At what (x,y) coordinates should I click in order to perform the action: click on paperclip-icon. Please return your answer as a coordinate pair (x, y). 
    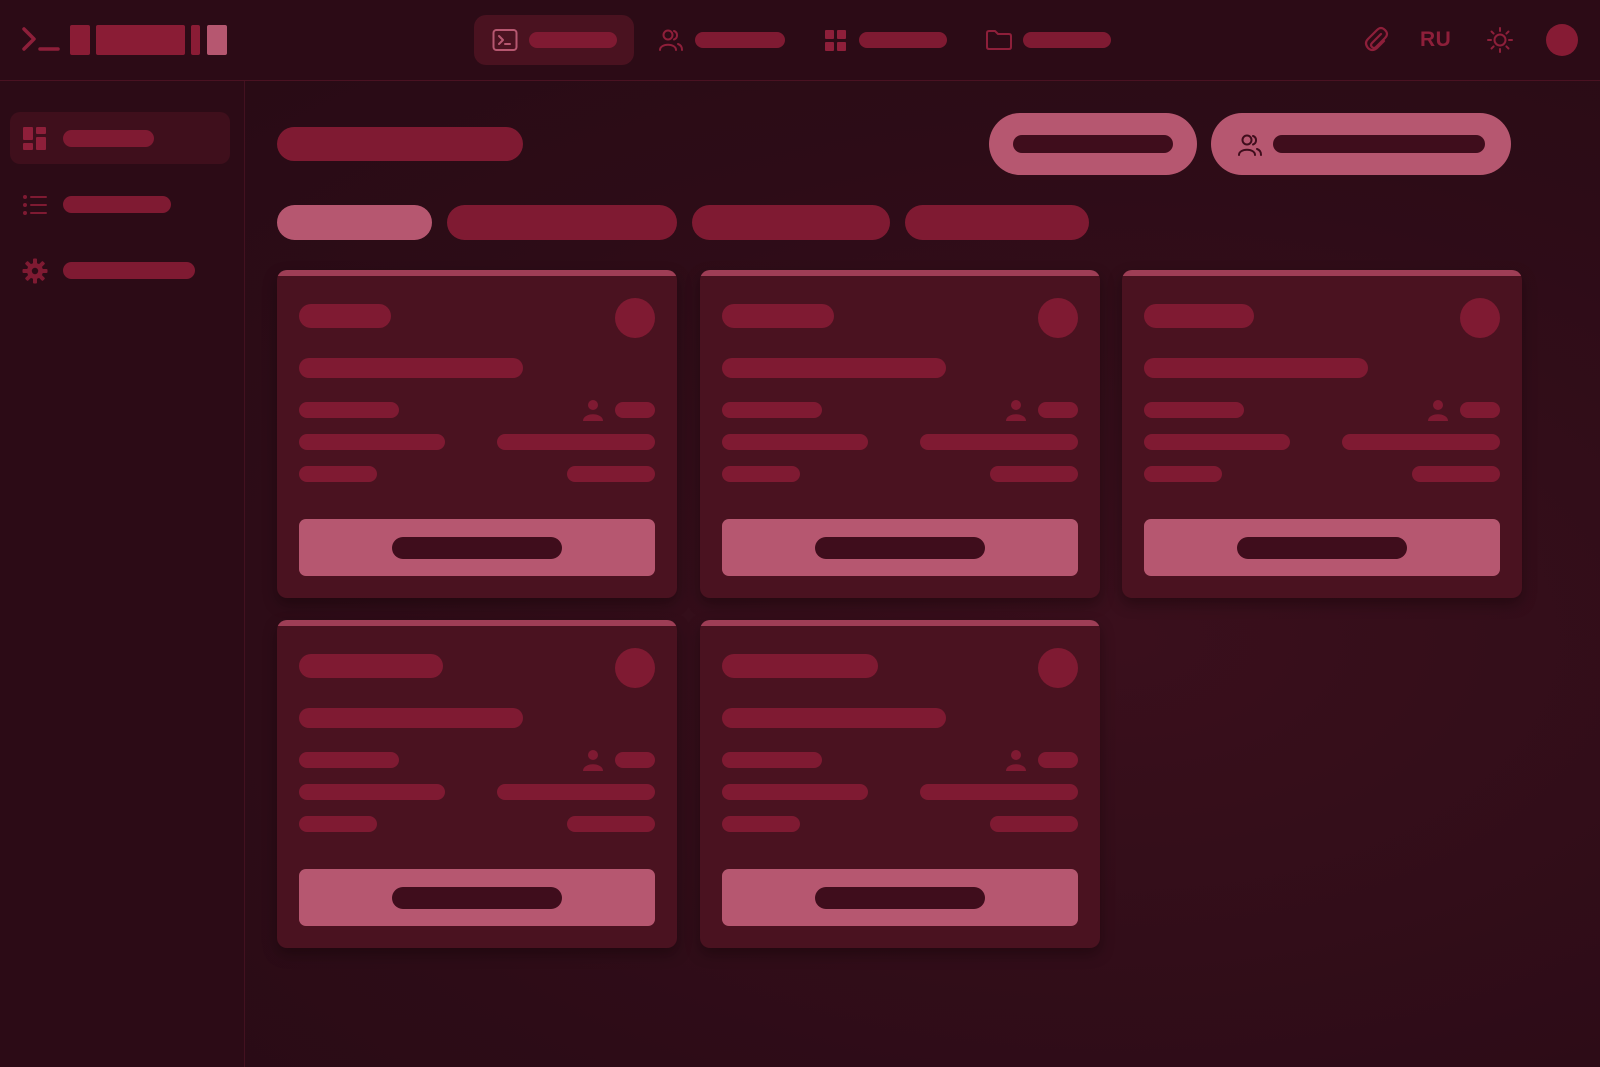
    Looking at the image, I should click on (1376, 39).